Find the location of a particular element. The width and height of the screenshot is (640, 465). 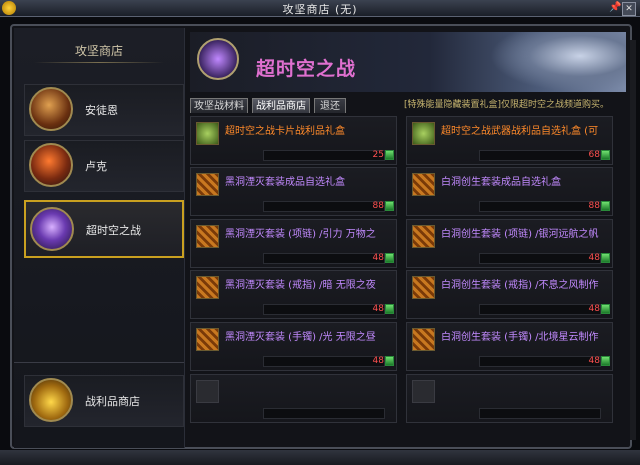

pin-icon: 📌 is located at coordinates (615, 7).